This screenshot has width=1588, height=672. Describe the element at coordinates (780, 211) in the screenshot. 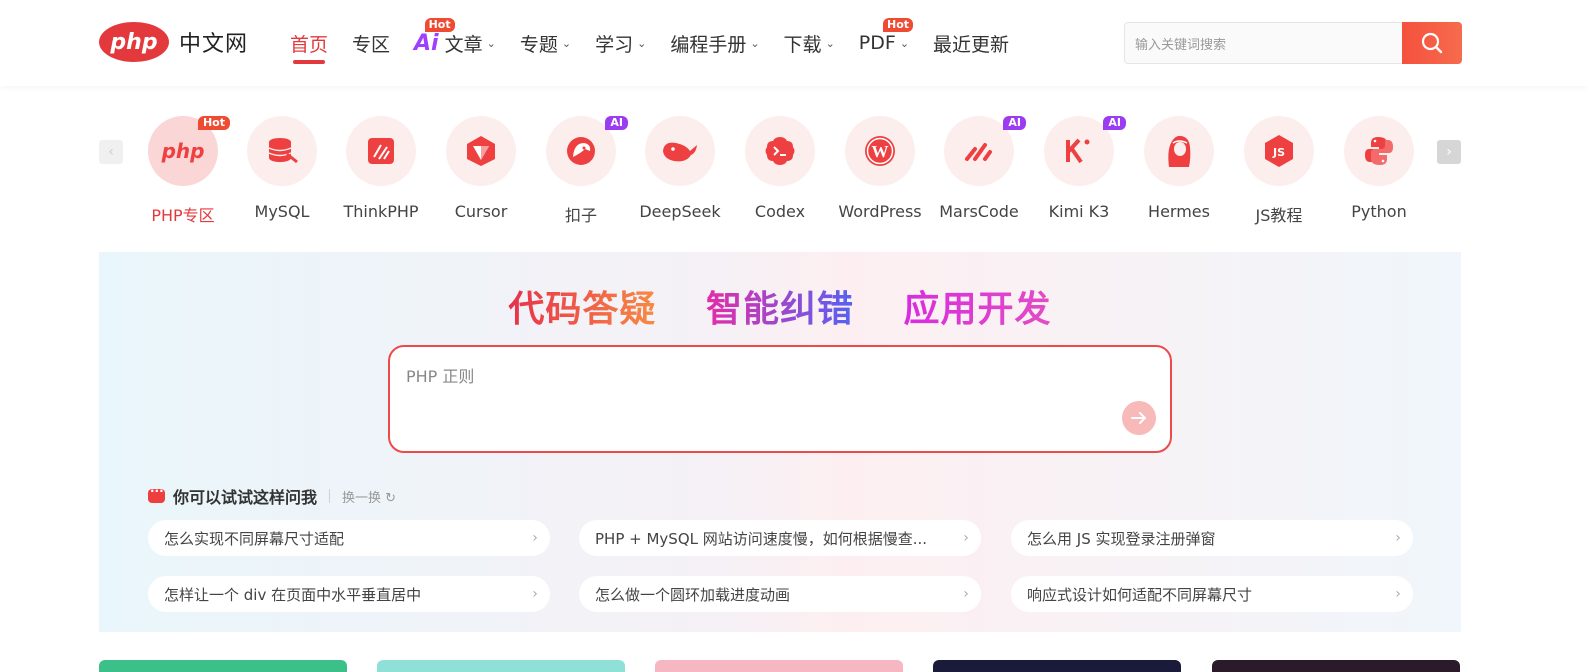

I see `tool-label: Codex` at that location.